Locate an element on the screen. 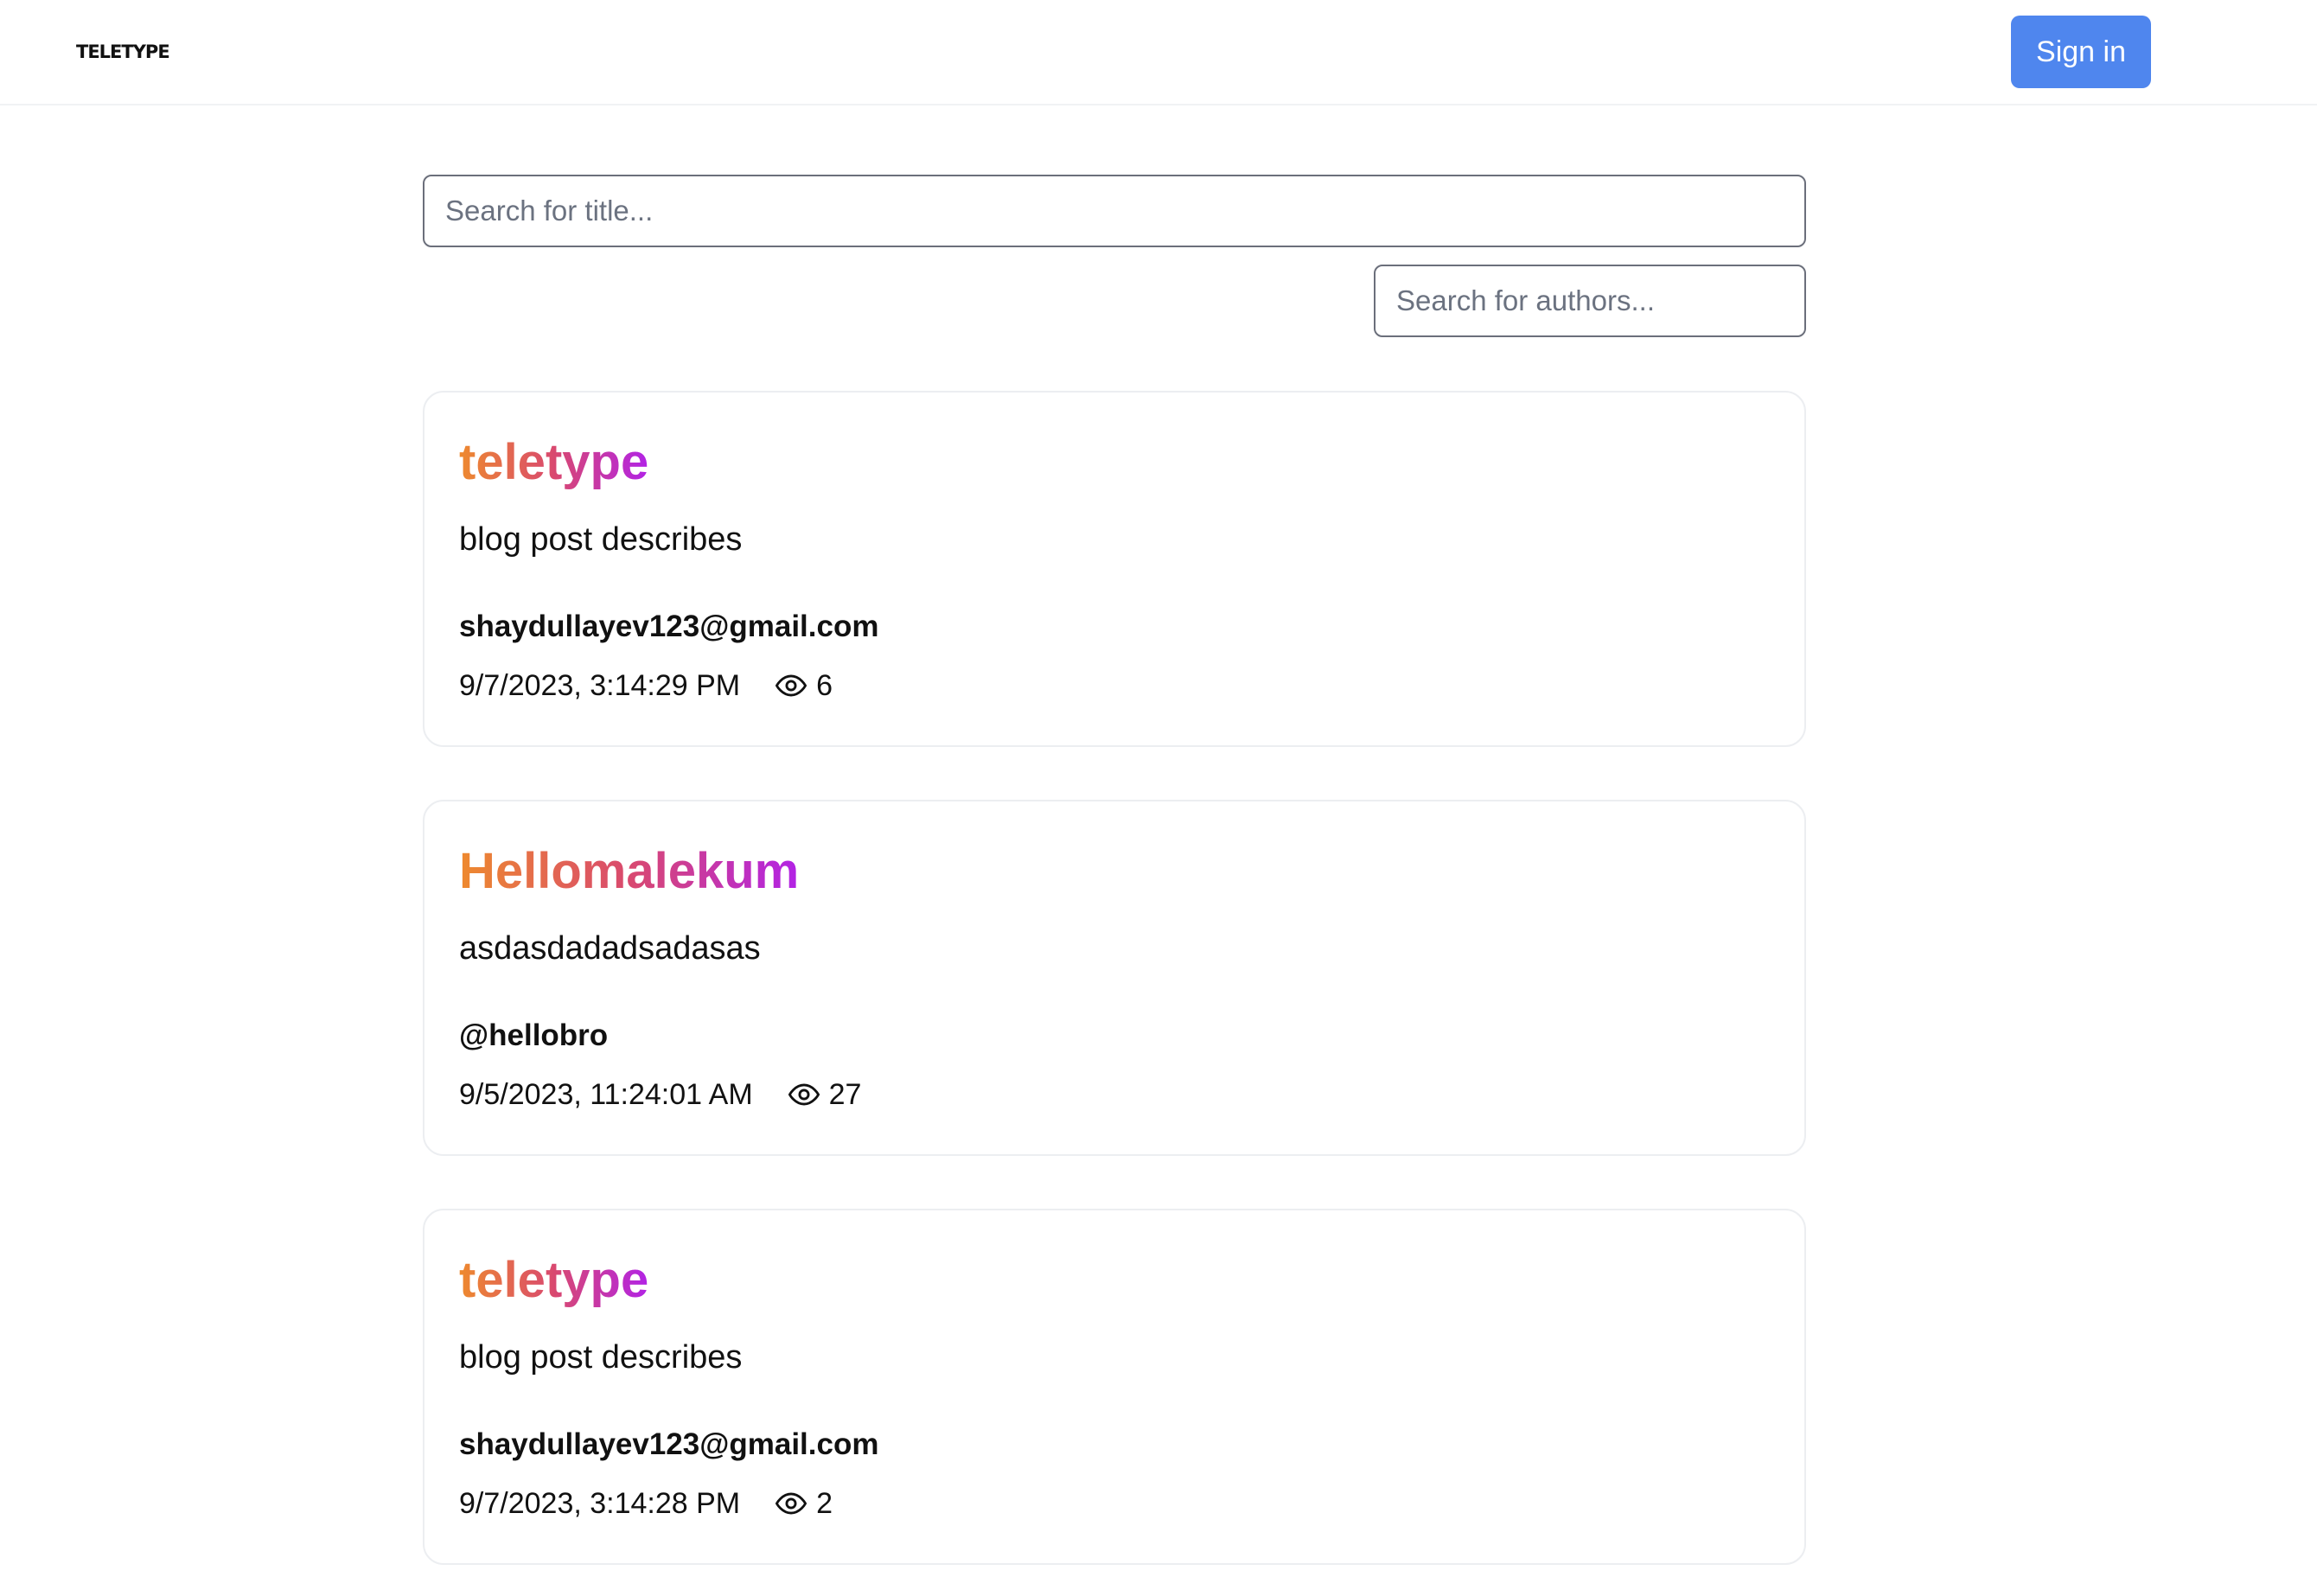  search-authors-input is located at coordinates (1590, 301).